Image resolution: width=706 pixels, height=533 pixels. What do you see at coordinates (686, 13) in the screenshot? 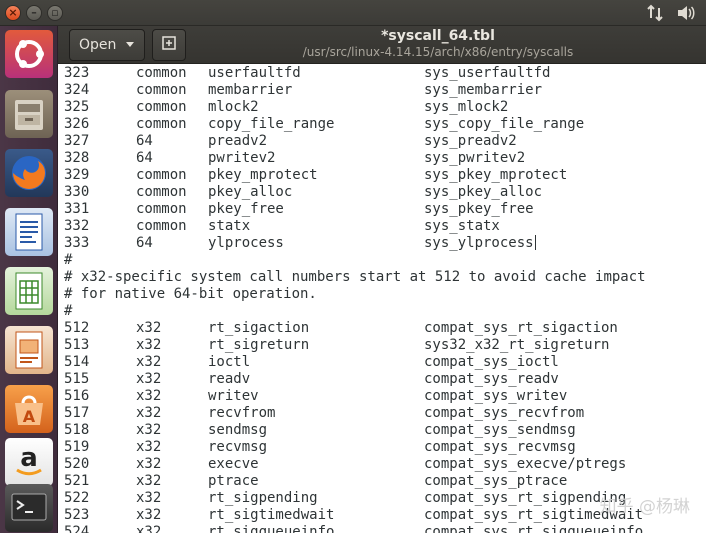
I see `volume-icon` at bounding box center [686, 13].